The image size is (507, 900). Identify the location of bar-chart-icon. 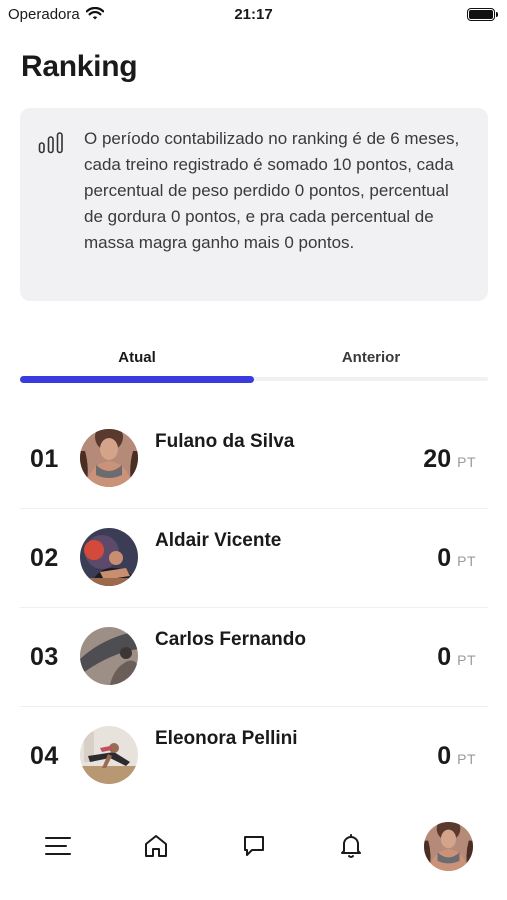
(52, 204).